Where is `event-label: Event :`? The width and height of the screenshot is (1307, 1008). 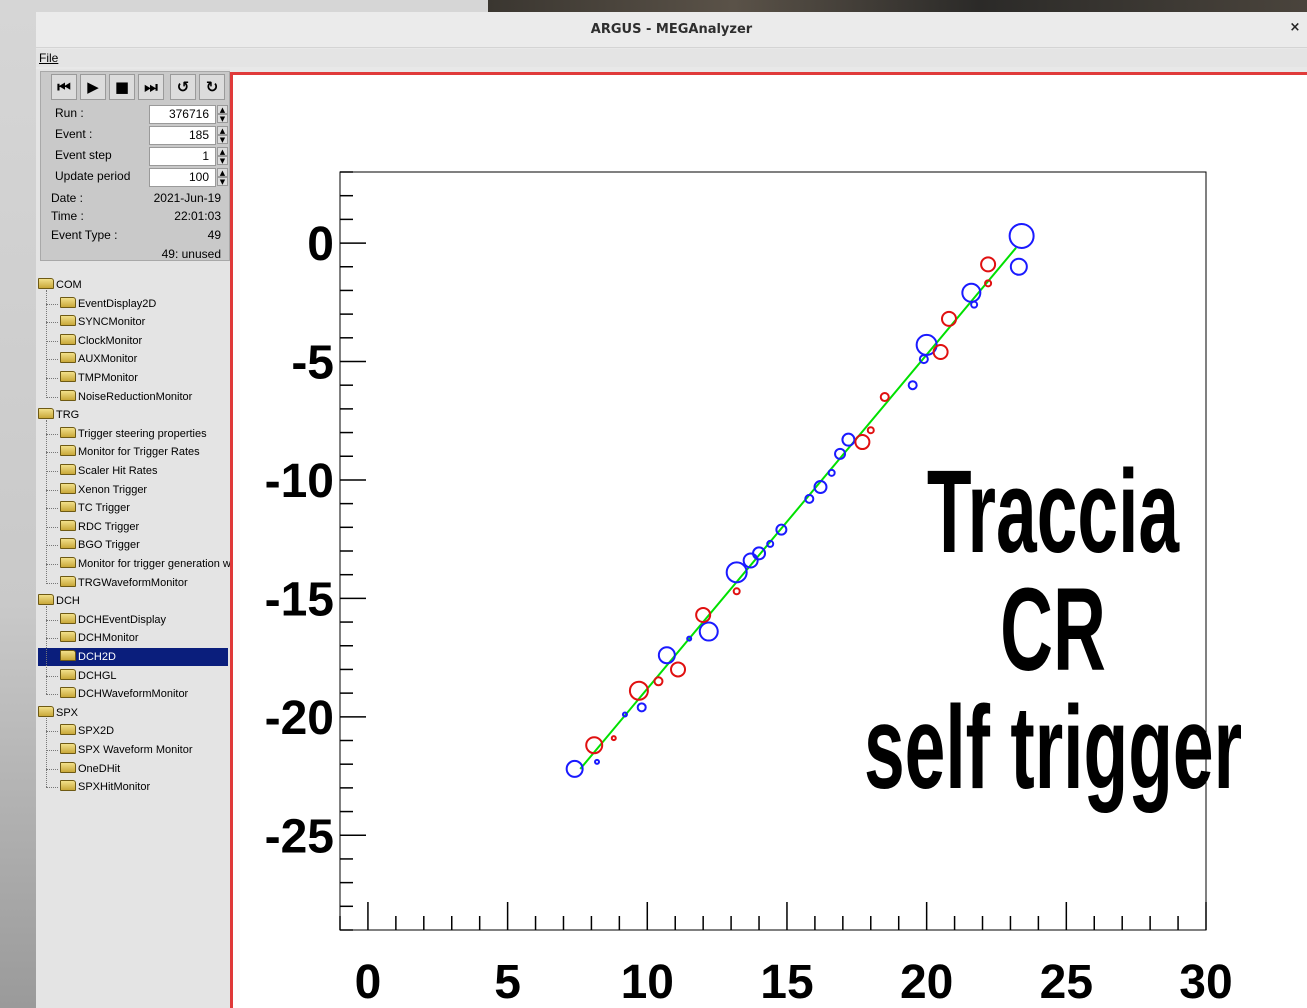
event-label: Event : is located at coordinates (74, 134).